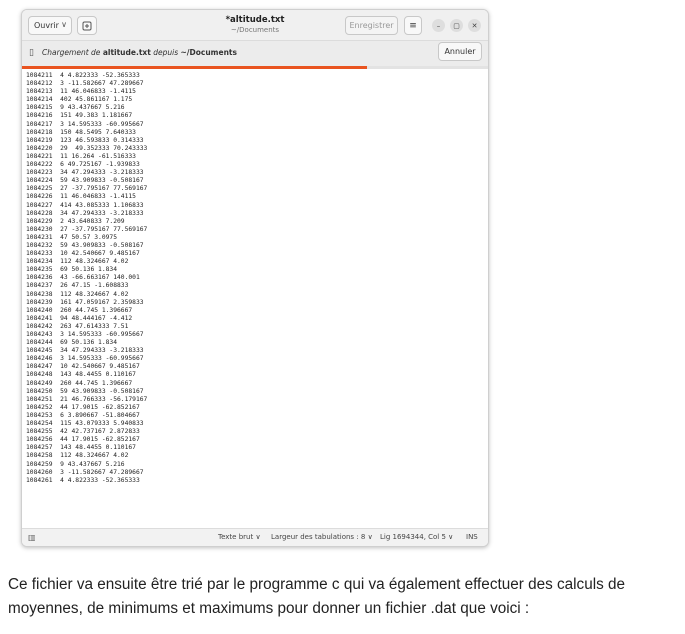 This screenshot has height=634, width=685. Describe the element at coordinates (79, 318) in the screenshot. I see `text-line: 1084241 94 48.444167 -4.412` at that location.